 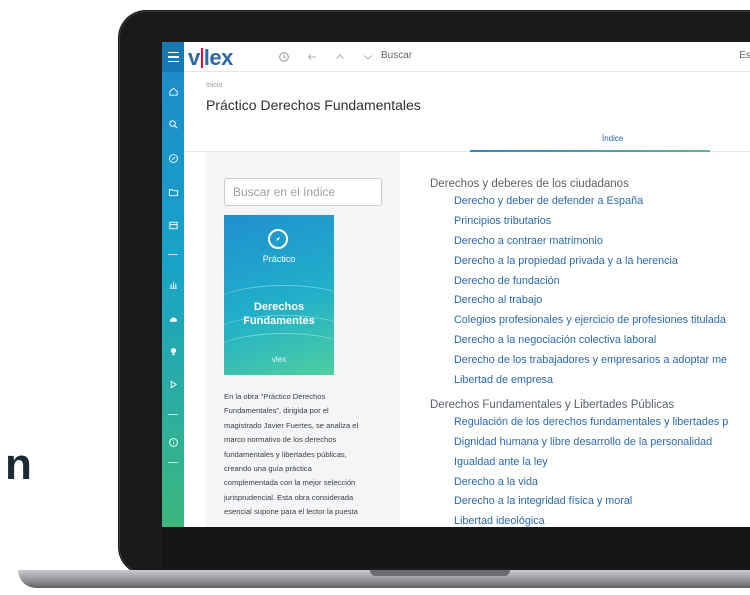 I want to click on description-line: En la obra “Práctico Derechos, so click(x=275, y=396).